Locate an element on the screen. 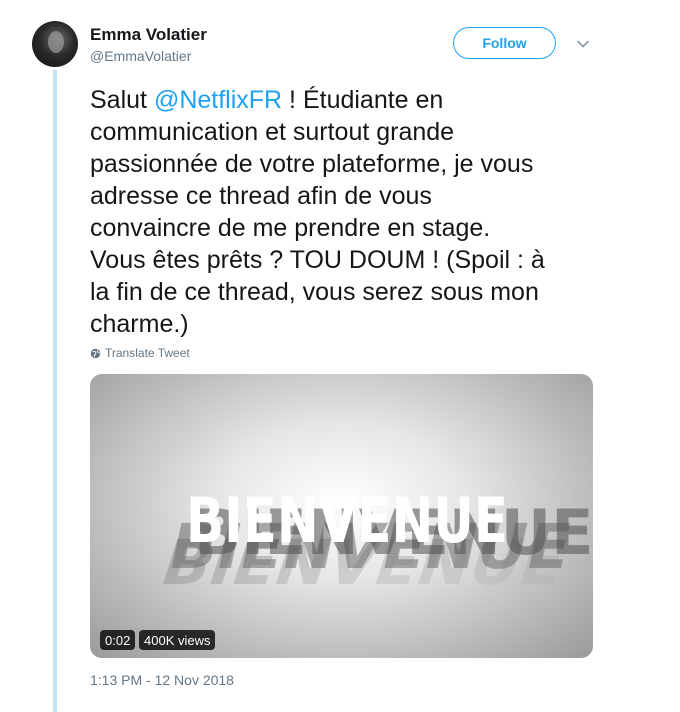 The image size is (680, 712). mention-link: @NetflixFR is located at coordinates (218, 100).